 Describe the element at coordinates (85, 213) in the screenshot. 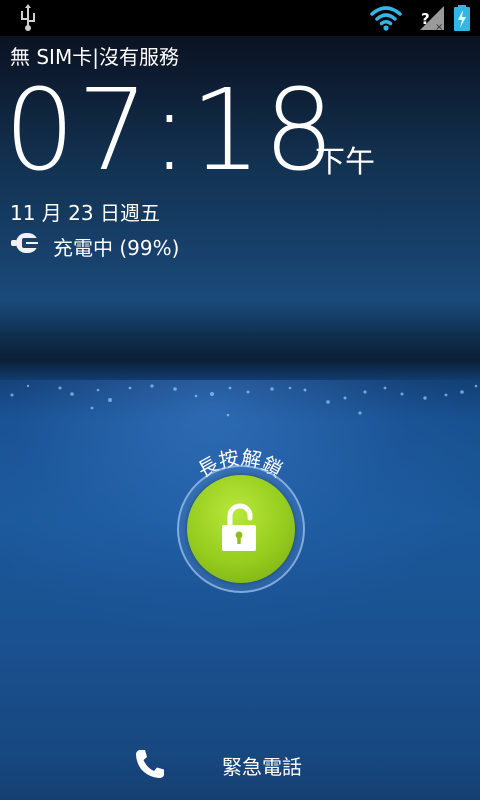

I see `date-label: 11 月 23 日週五` at that location.